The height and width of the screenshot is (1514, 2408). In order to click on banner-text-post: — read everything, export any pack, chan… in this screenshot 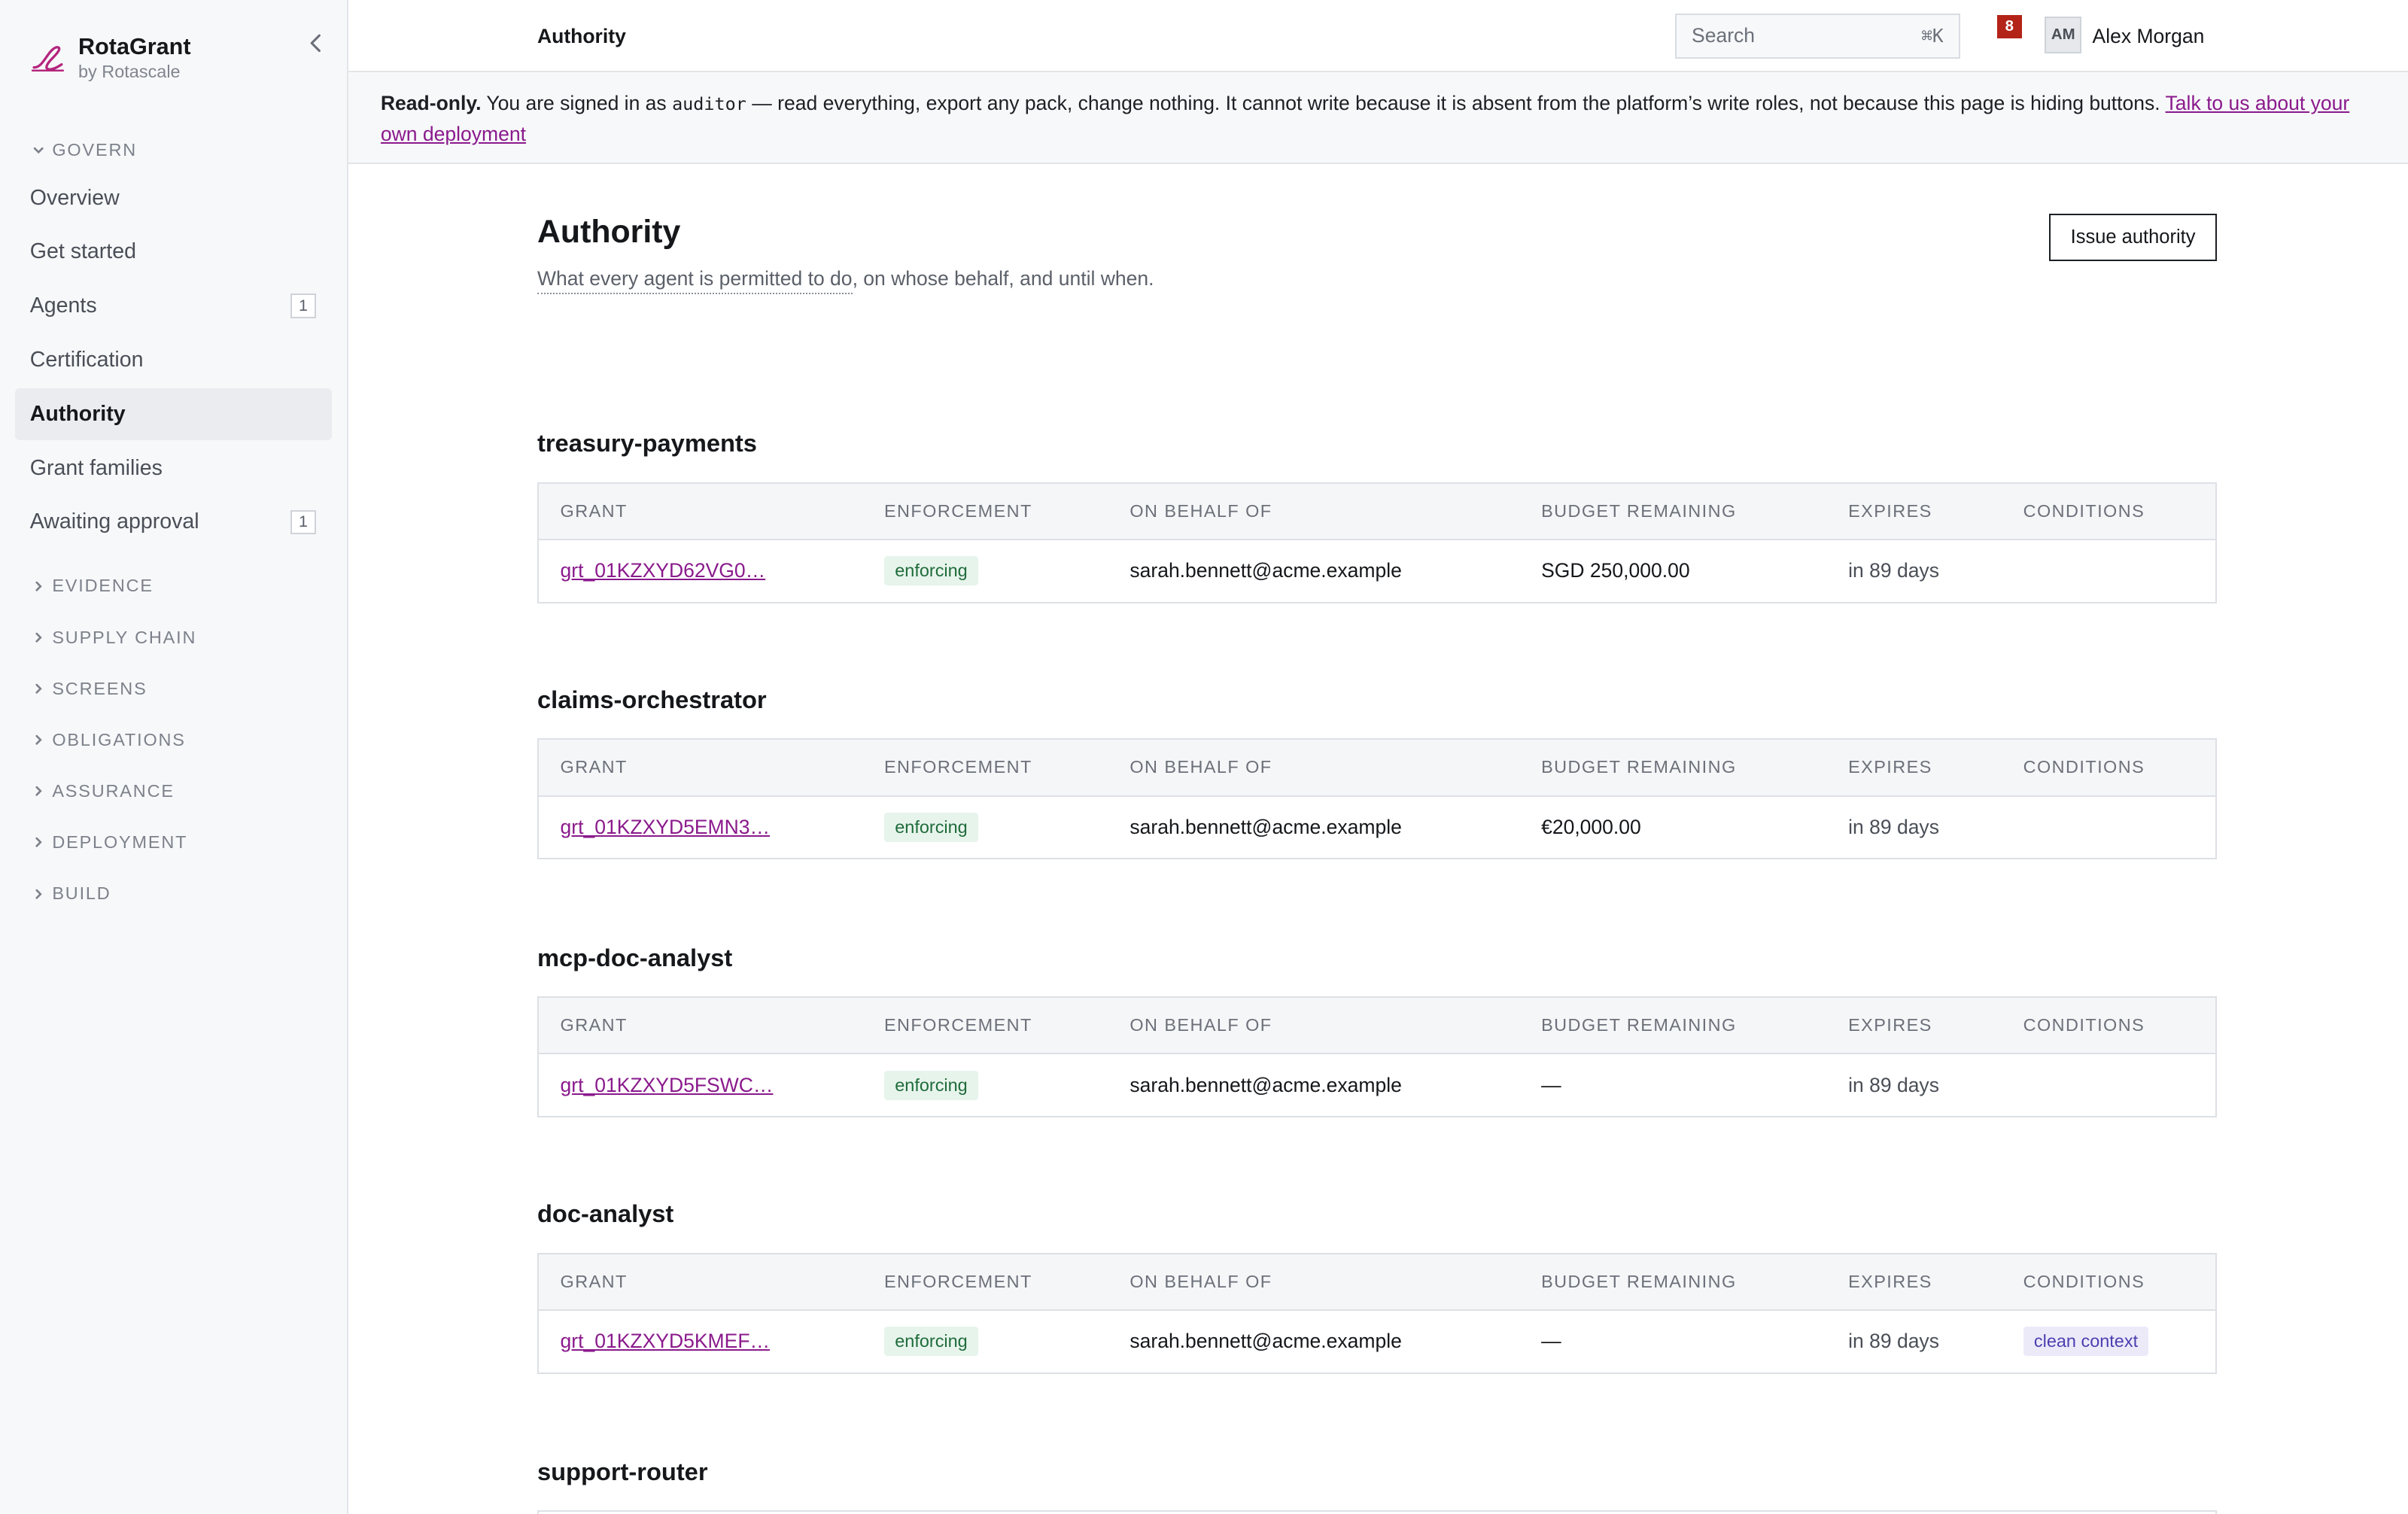, I will do `click(1456, 103)`.